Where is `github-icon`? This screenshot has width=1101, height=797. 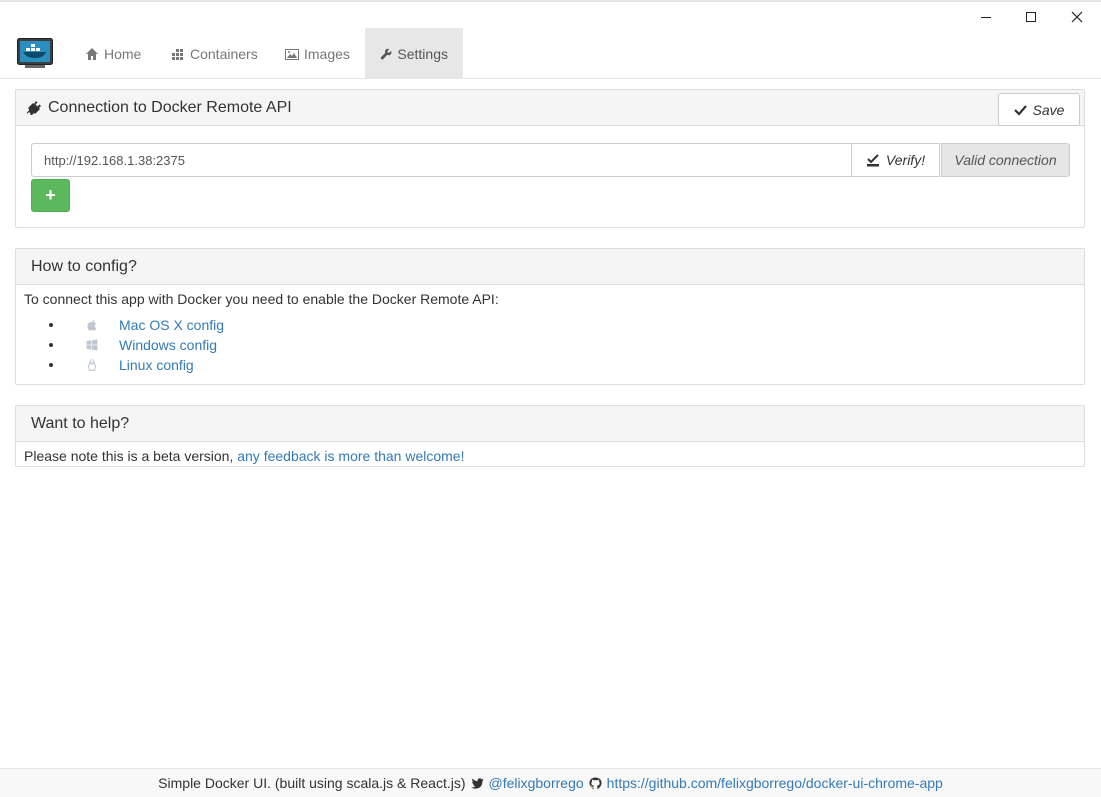 github-icon is located at coordinates (595, 782).